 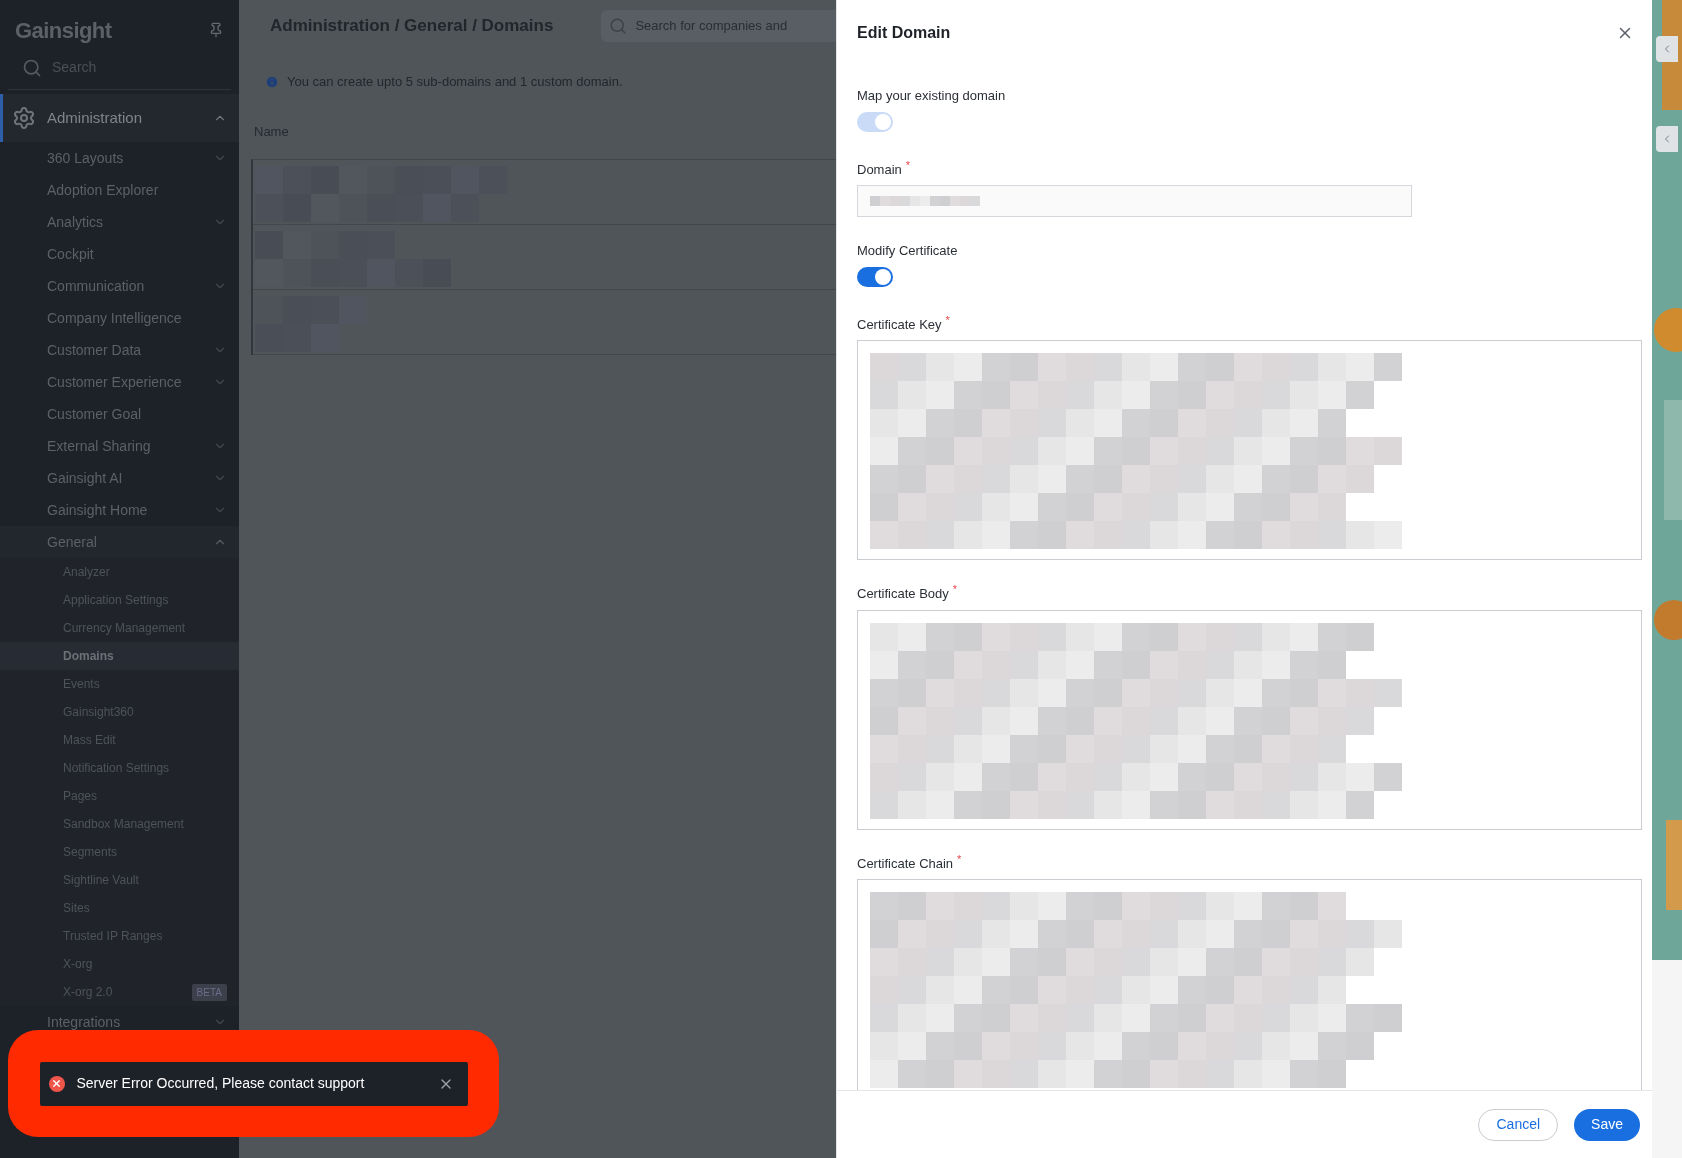 I want to click on field-label: Certificate Chain, so click(x=905, y=863).